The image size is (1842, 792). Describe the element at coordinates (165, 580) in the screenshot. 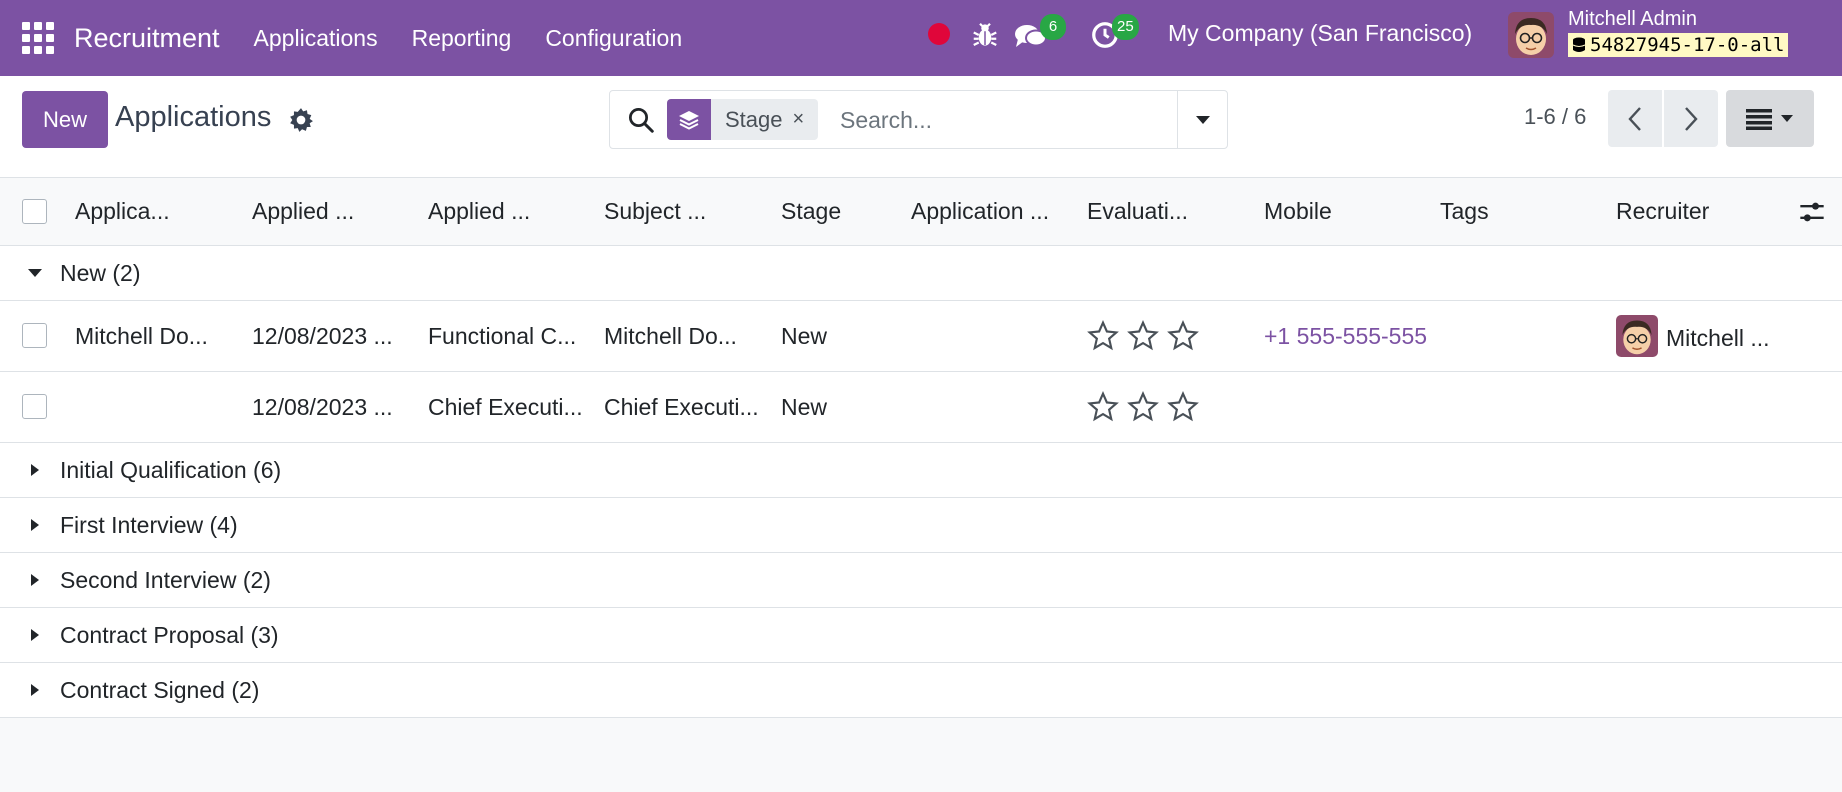

I see `group-label: Second Interview (2)` at that location.